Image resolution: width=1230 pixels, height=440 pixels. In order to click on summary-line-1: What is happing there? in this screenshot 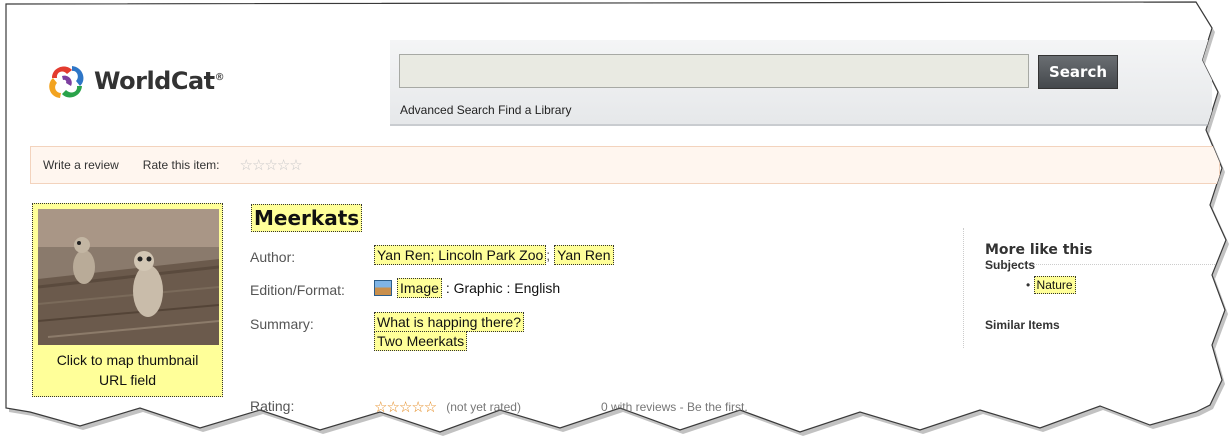, I will do `click(449, 322)`.